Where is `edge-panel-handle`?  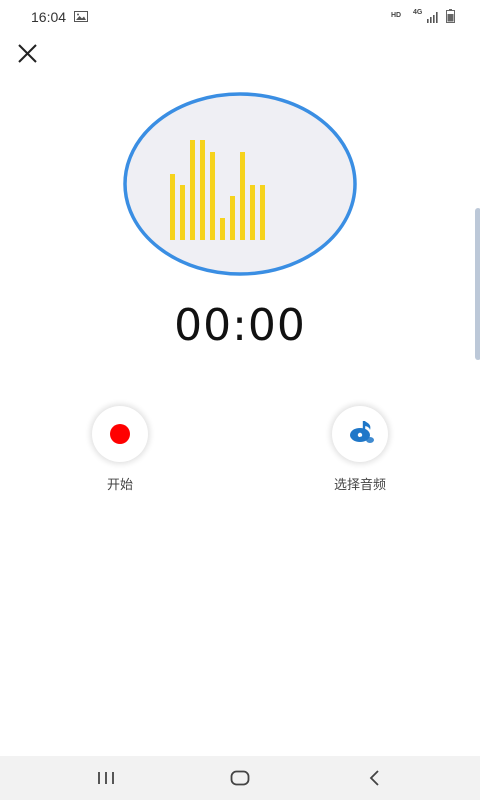 edge-panel-handle is located at coordinates (477, 284).